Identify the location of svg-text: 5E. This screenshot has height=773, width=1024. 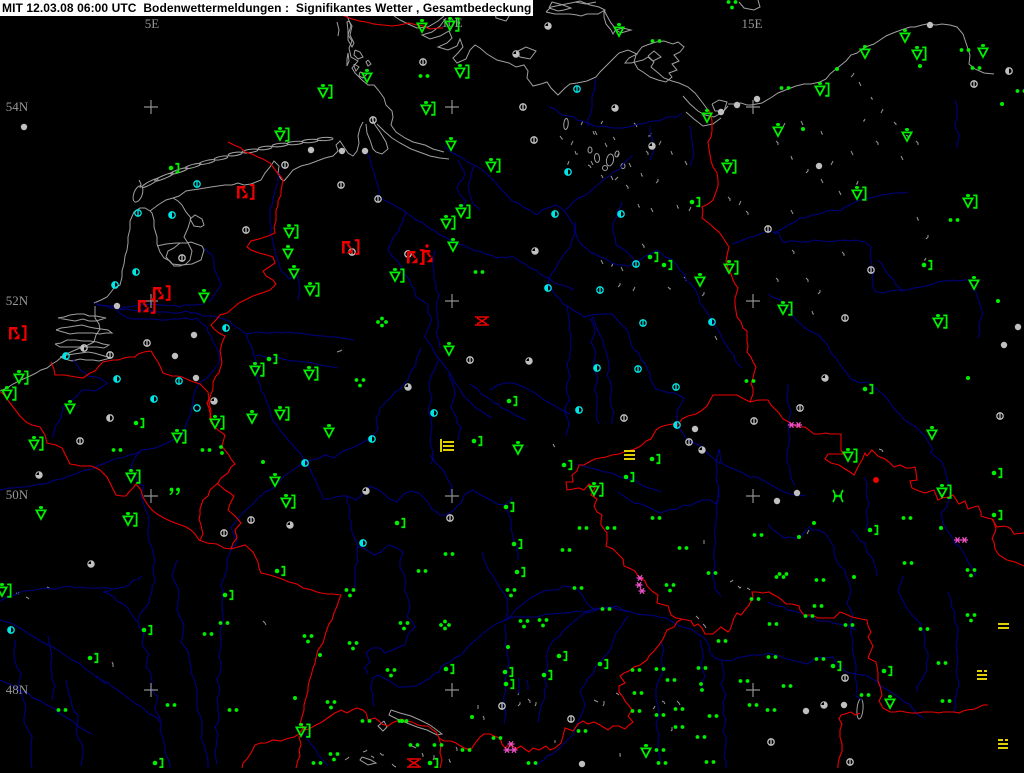
(152, 23).